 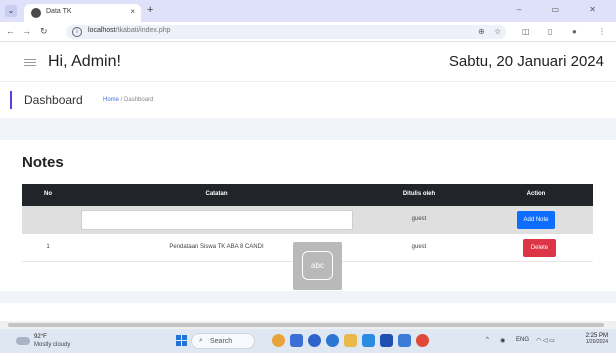 What do you see at coordinates (308, 11) in the screenshot?
I see `browser-tab-bar: ⌄ Data TK × + – ▭ ✕` at bounding box center [308, 11].